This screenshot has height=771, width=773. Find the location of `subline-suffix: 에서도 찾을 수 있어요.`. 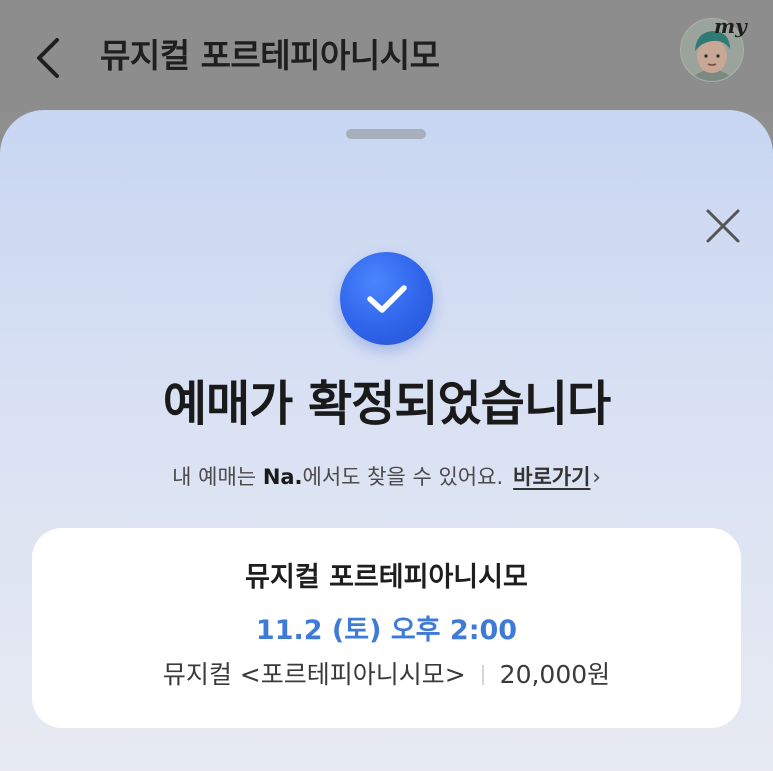

subline-suffix: 에서도 찾을 수 있어요. is located at coordinates (403, 477).